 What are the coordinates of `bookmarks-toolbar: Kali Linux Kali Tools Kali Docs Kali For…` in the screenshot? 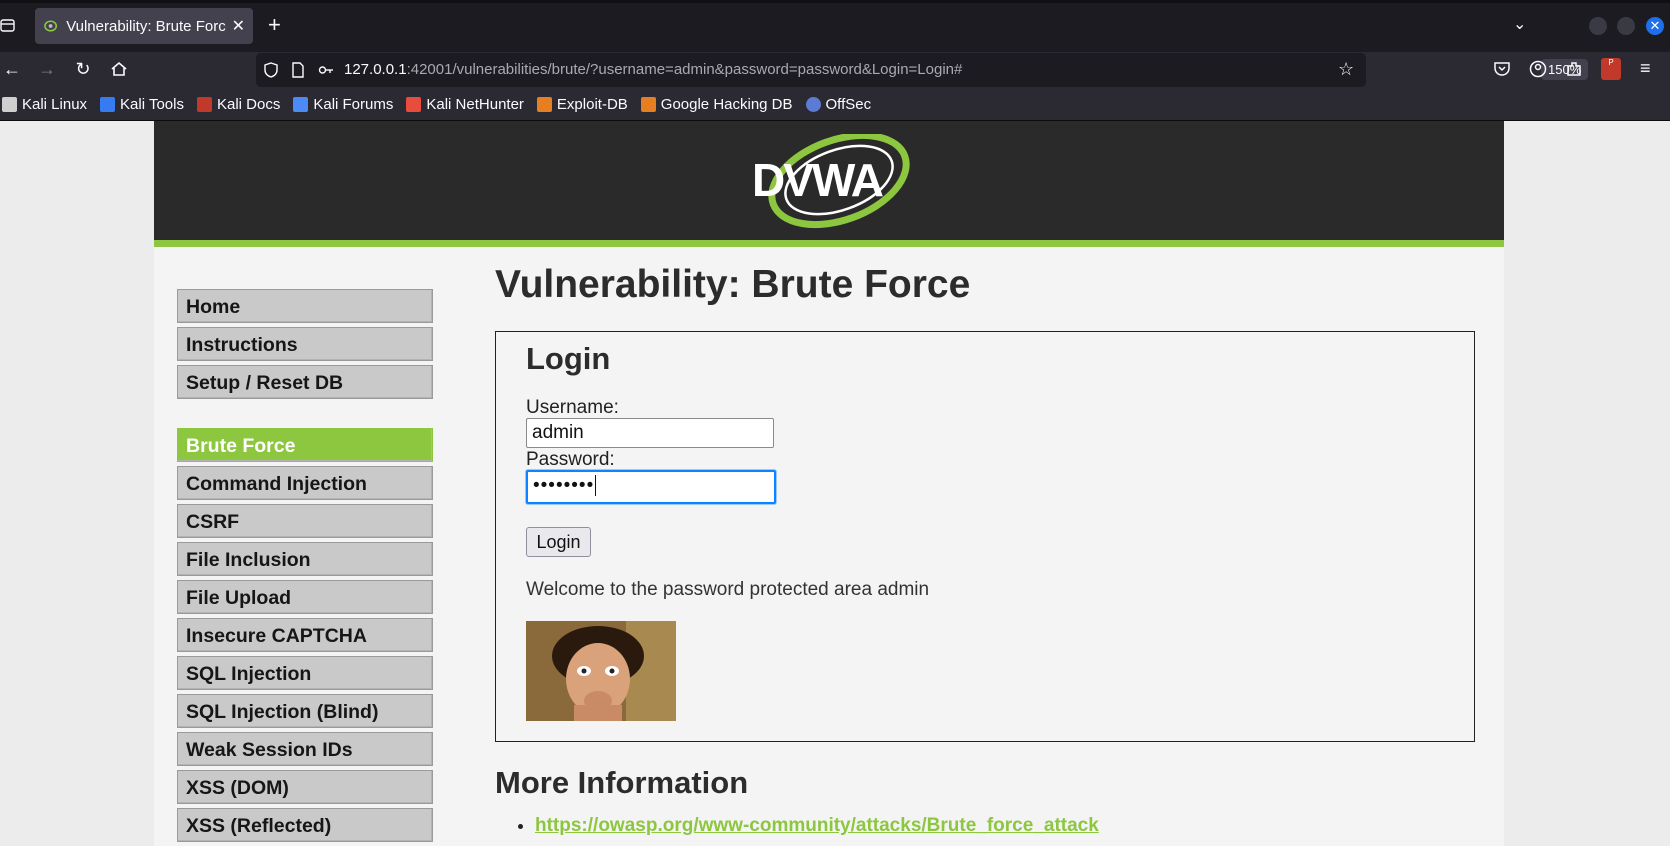 It's located at (835, 104).